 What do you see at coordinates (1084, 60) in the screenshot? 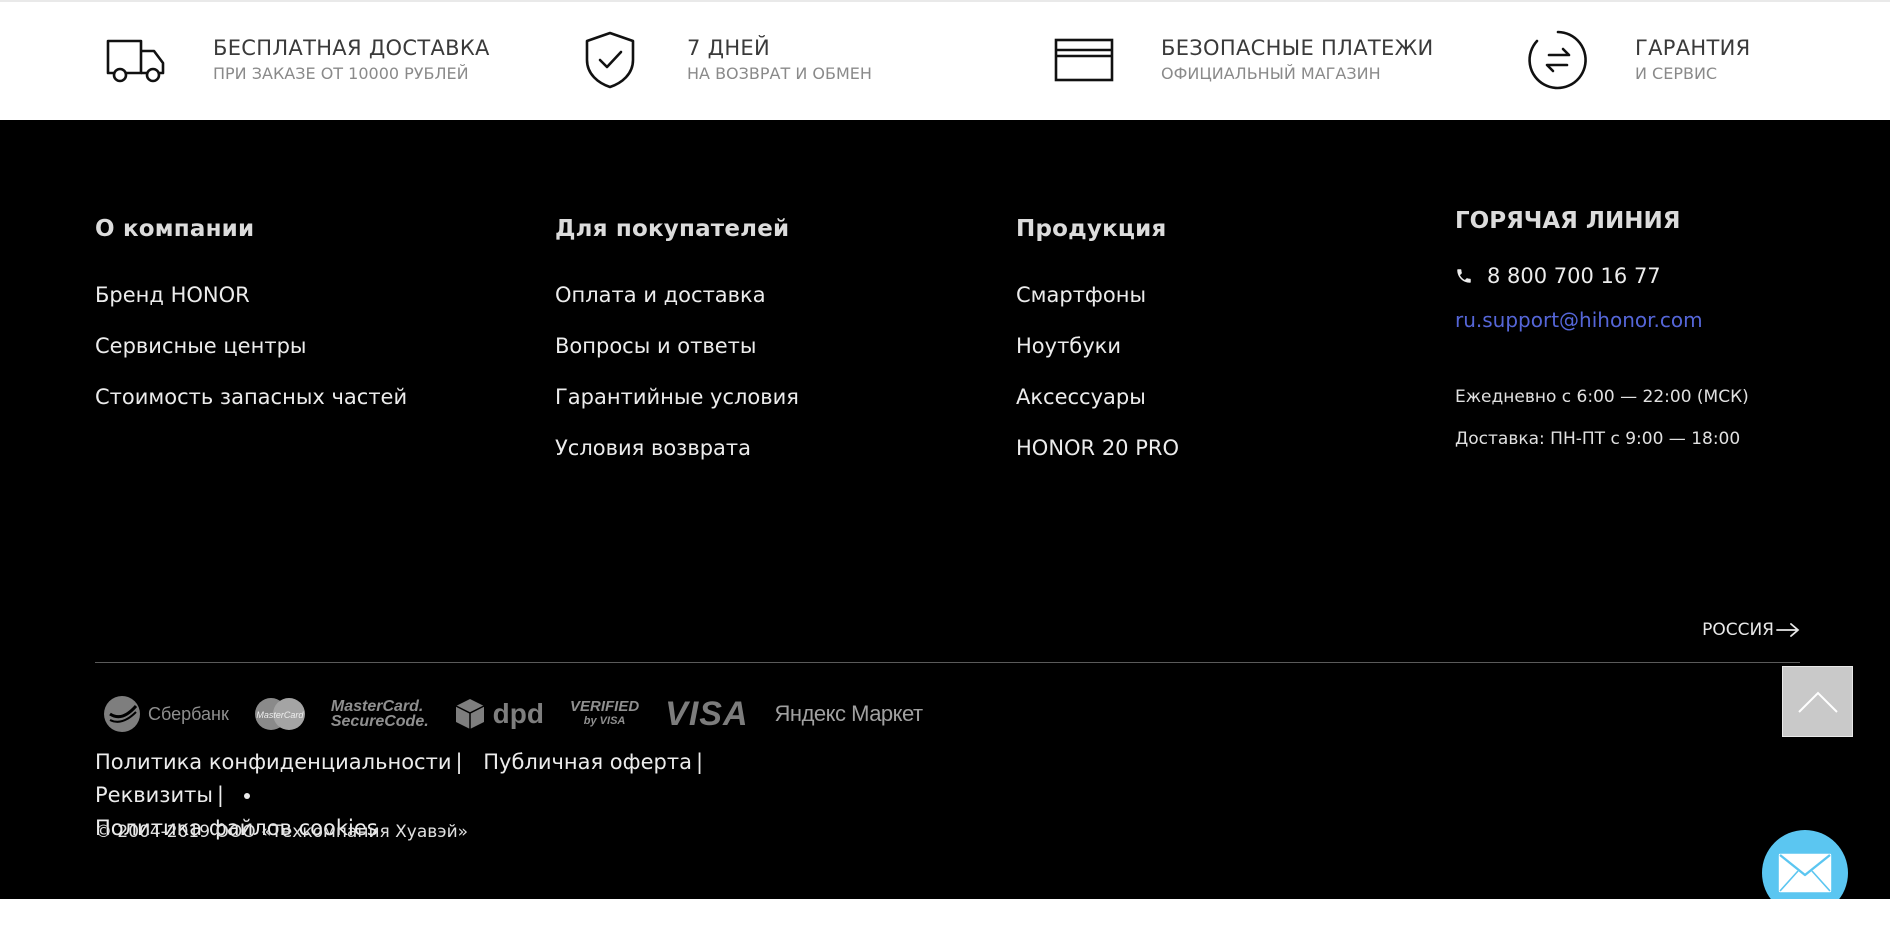
I see `card-icon` at bounding box center [1084, 60].